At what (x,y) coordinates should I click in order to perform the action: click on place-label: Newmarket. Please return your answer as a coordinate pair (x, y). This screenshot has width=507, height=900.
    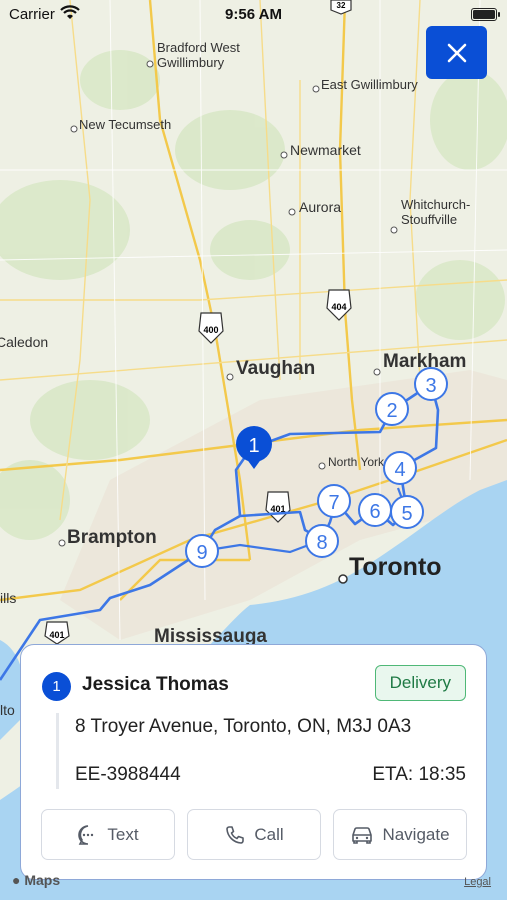
    Looking at the image, I should click on (325, 150).